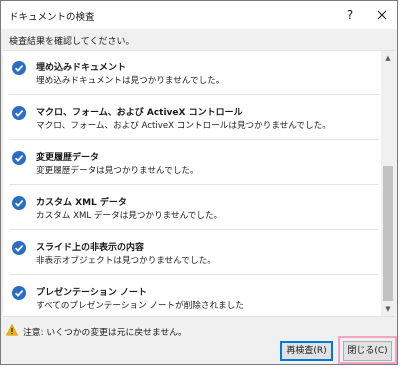  Describe the element at coordinates (199, 15) in the screenshot. I see `title-bar: ドキュメントの検査 ?` at that location.